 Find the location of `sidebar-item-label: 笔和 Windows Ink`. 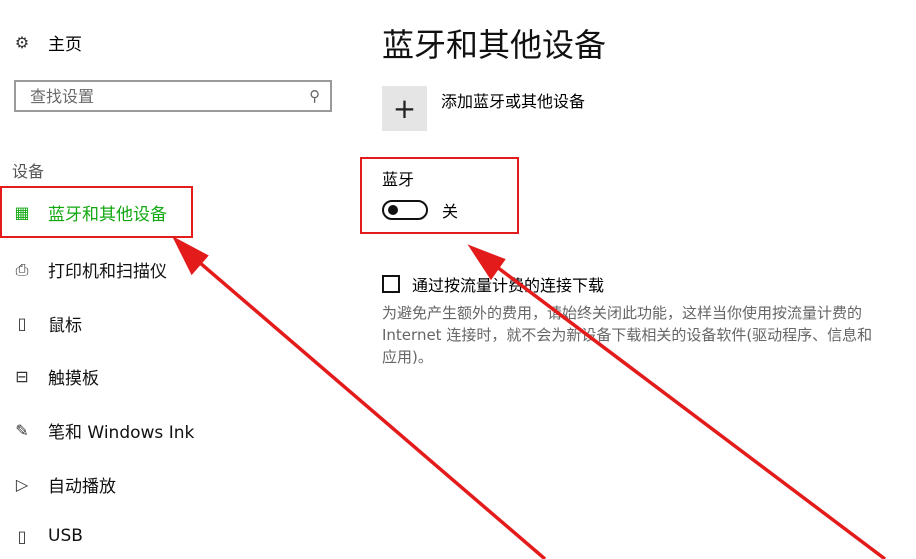

sidebar-item-label: 笔和 Windows Ink is located at coordinates (121, 433).